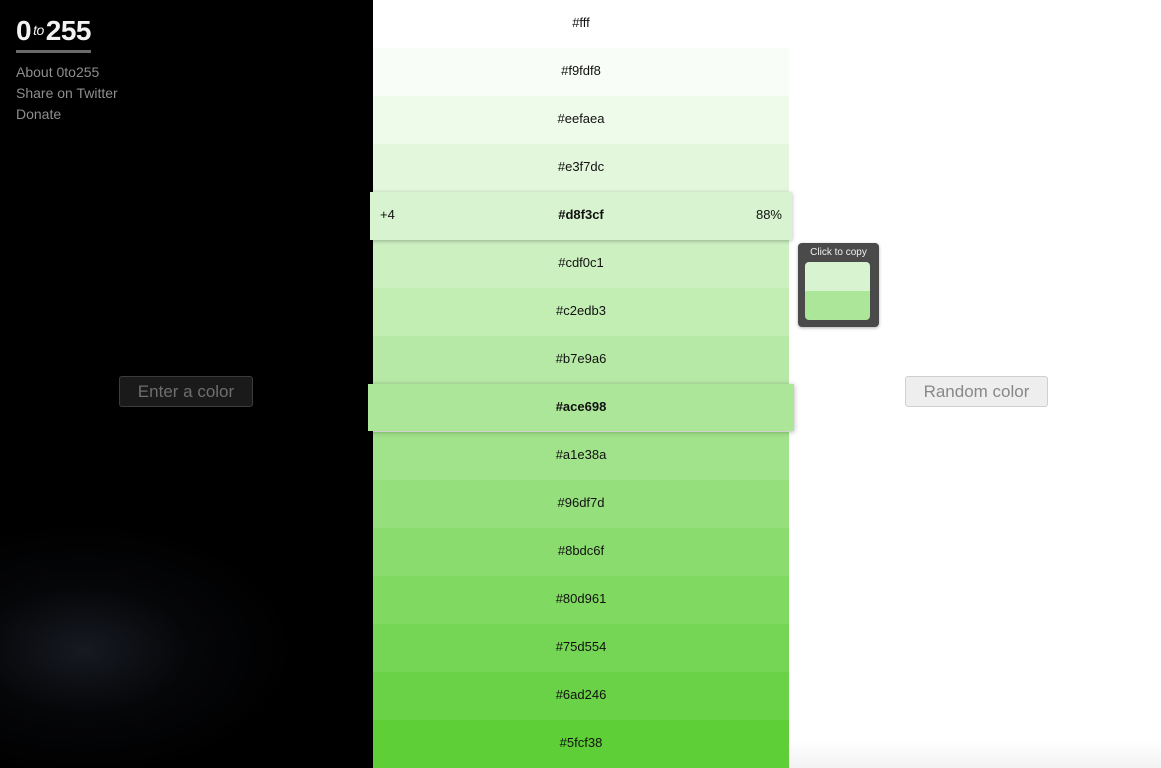  I want to click on shade-row: #fff, so click(581, 24).